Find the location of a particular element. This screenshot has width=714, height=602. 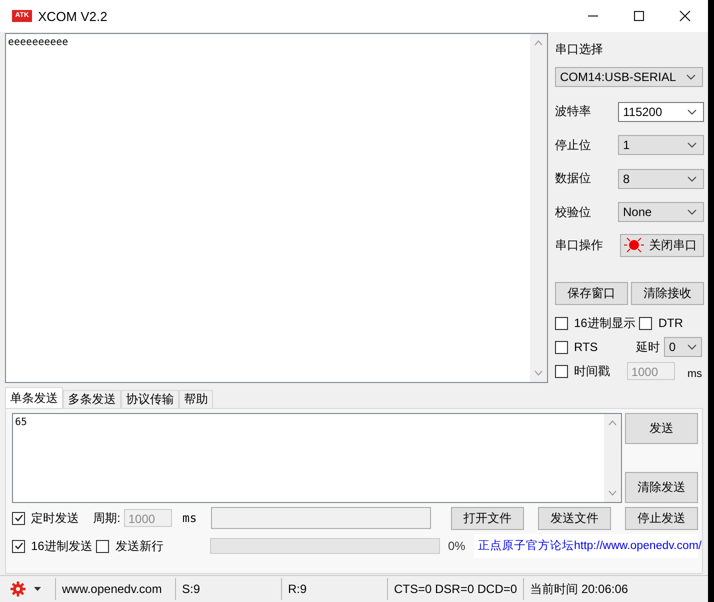

status-text: S:9 is located at coordinates (229, 589).